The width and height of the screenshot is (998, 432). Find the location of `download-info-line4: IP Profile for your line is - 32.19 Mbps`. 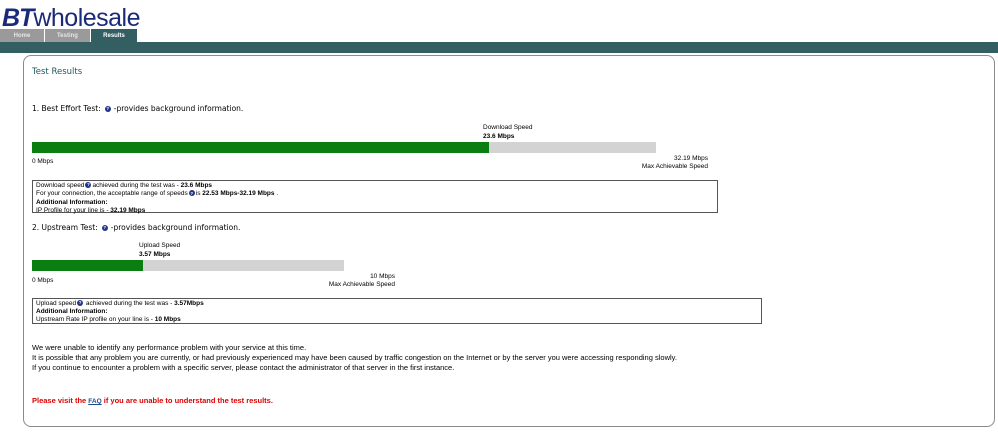

download-info-line4: IP Profile for your line is - 32.19 Mbps is located at coordinates (91, 210).